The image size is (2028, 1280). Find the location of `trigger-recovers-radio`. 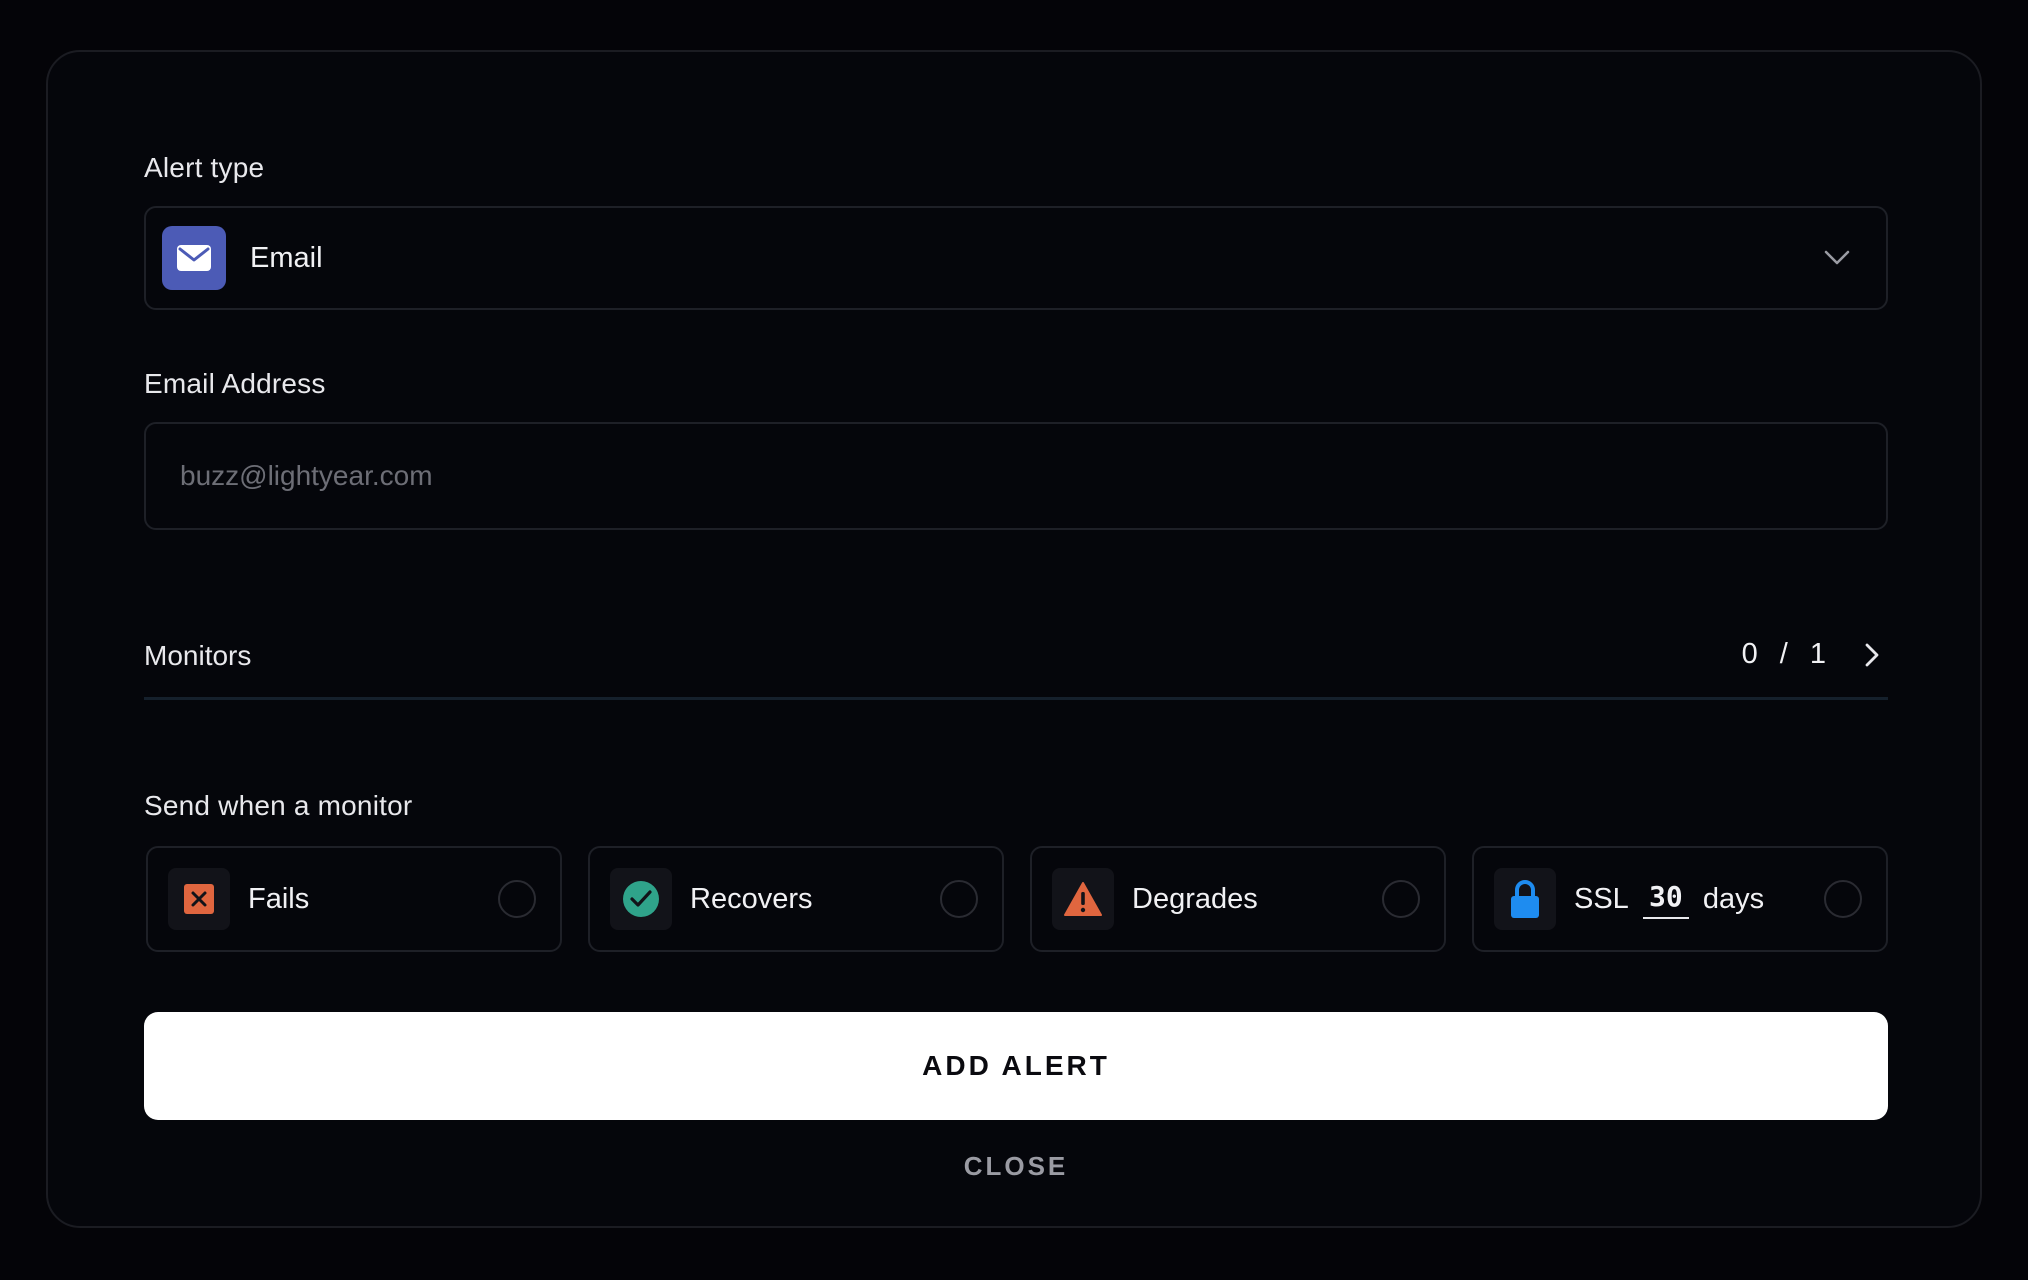

trigger-recovers-radio is located at coordinates (959, 899).